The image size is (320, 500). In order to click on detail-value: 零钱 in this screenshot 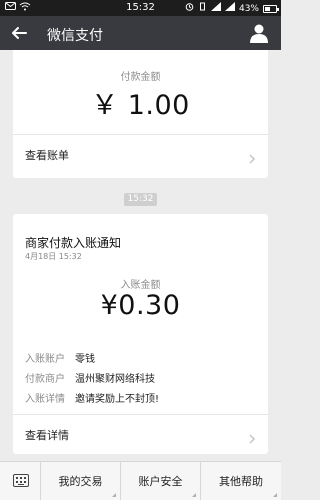, I will do `click(85, 359)`.